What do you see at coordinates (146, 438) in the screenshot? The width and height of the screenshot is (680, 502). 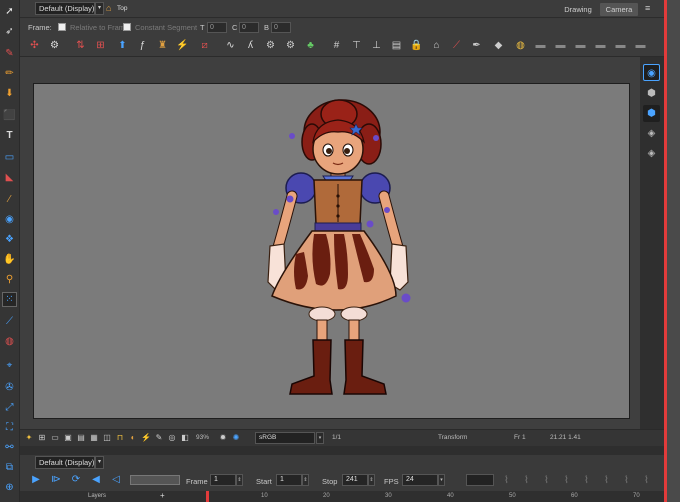 I see `flash-icon: ⚡` at bounding box center [146, 438].